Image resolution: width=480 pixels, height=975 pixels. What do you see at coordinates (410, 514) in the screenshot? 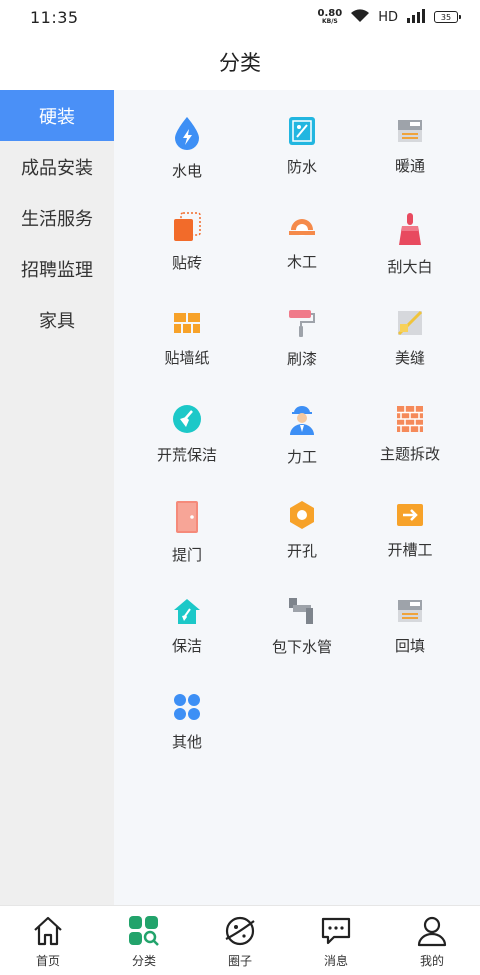
I see `groove-icon` at bounding box center [410, 514].